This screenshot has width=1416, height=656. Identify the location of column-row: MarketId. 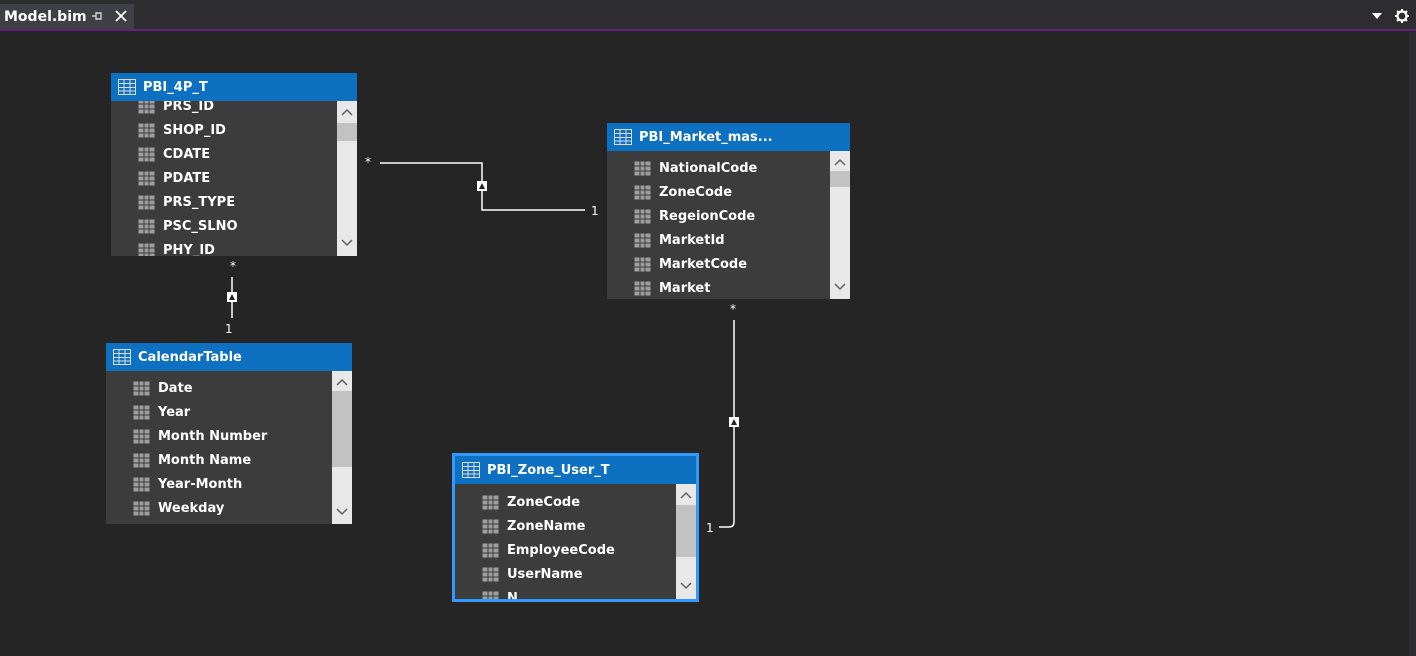
(718, 240).